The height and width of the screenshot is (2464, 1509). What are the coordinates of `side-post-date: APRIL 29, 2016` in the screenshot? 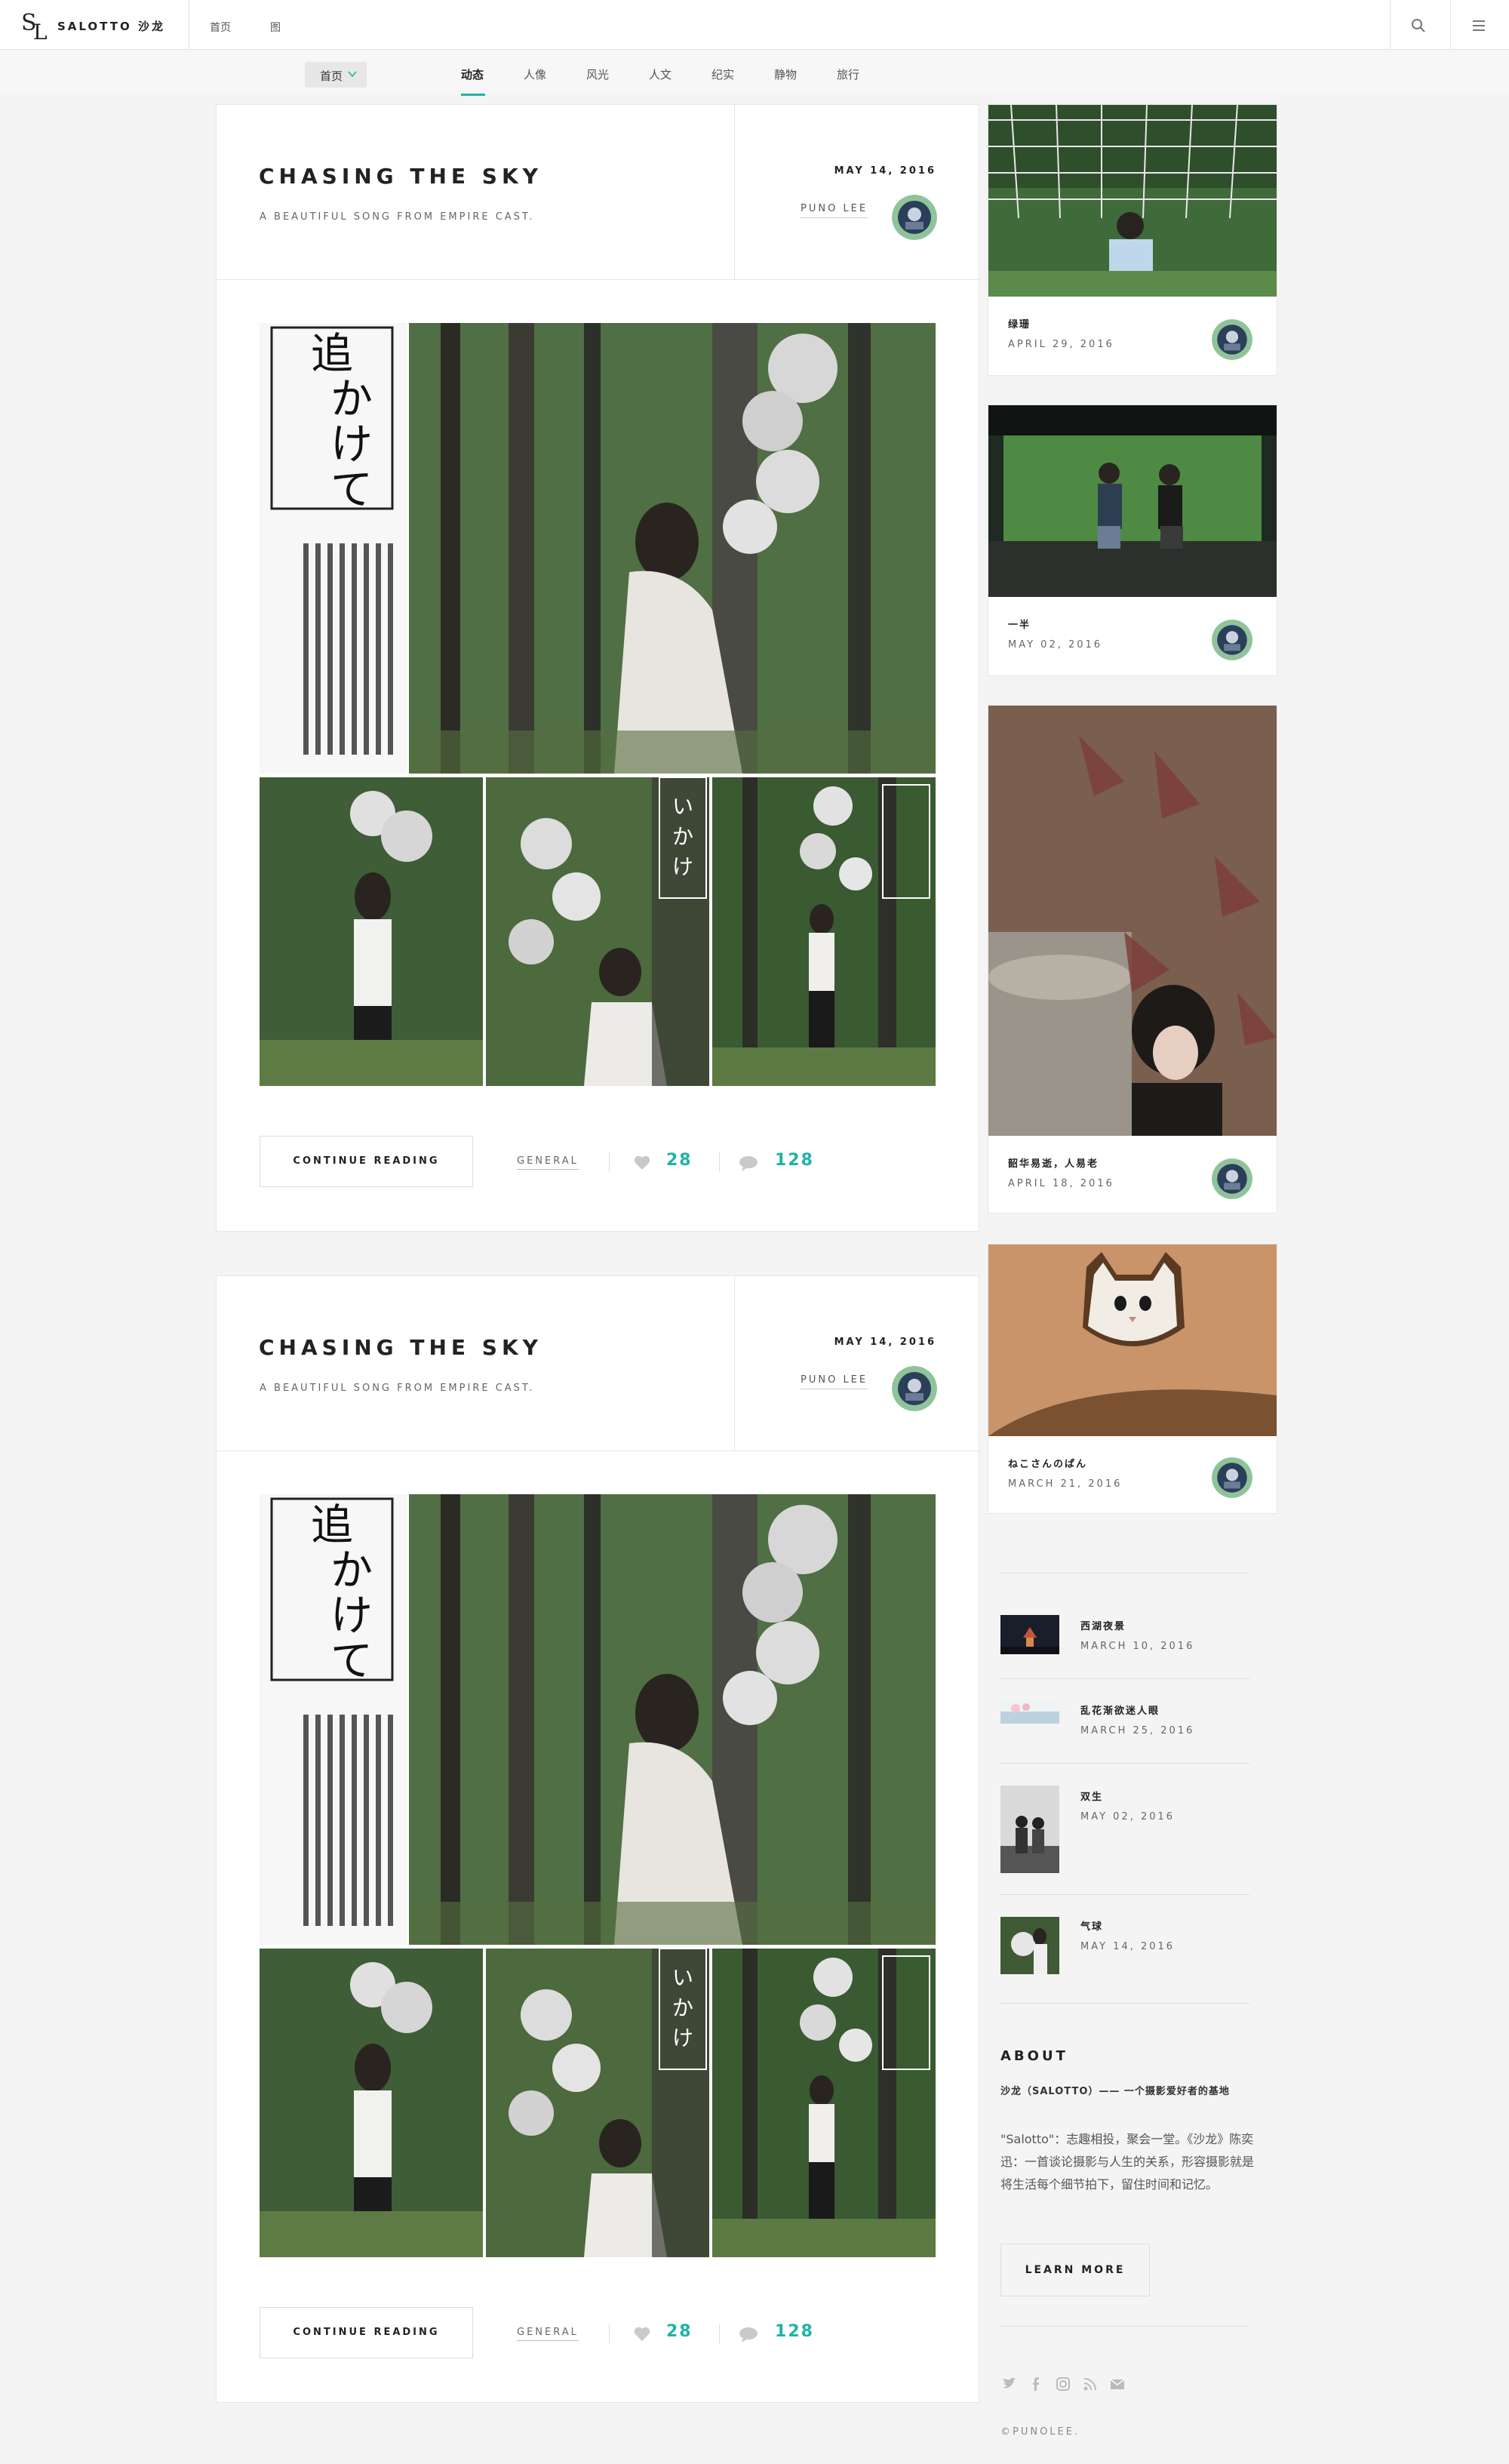 It's located at (1061, 344).